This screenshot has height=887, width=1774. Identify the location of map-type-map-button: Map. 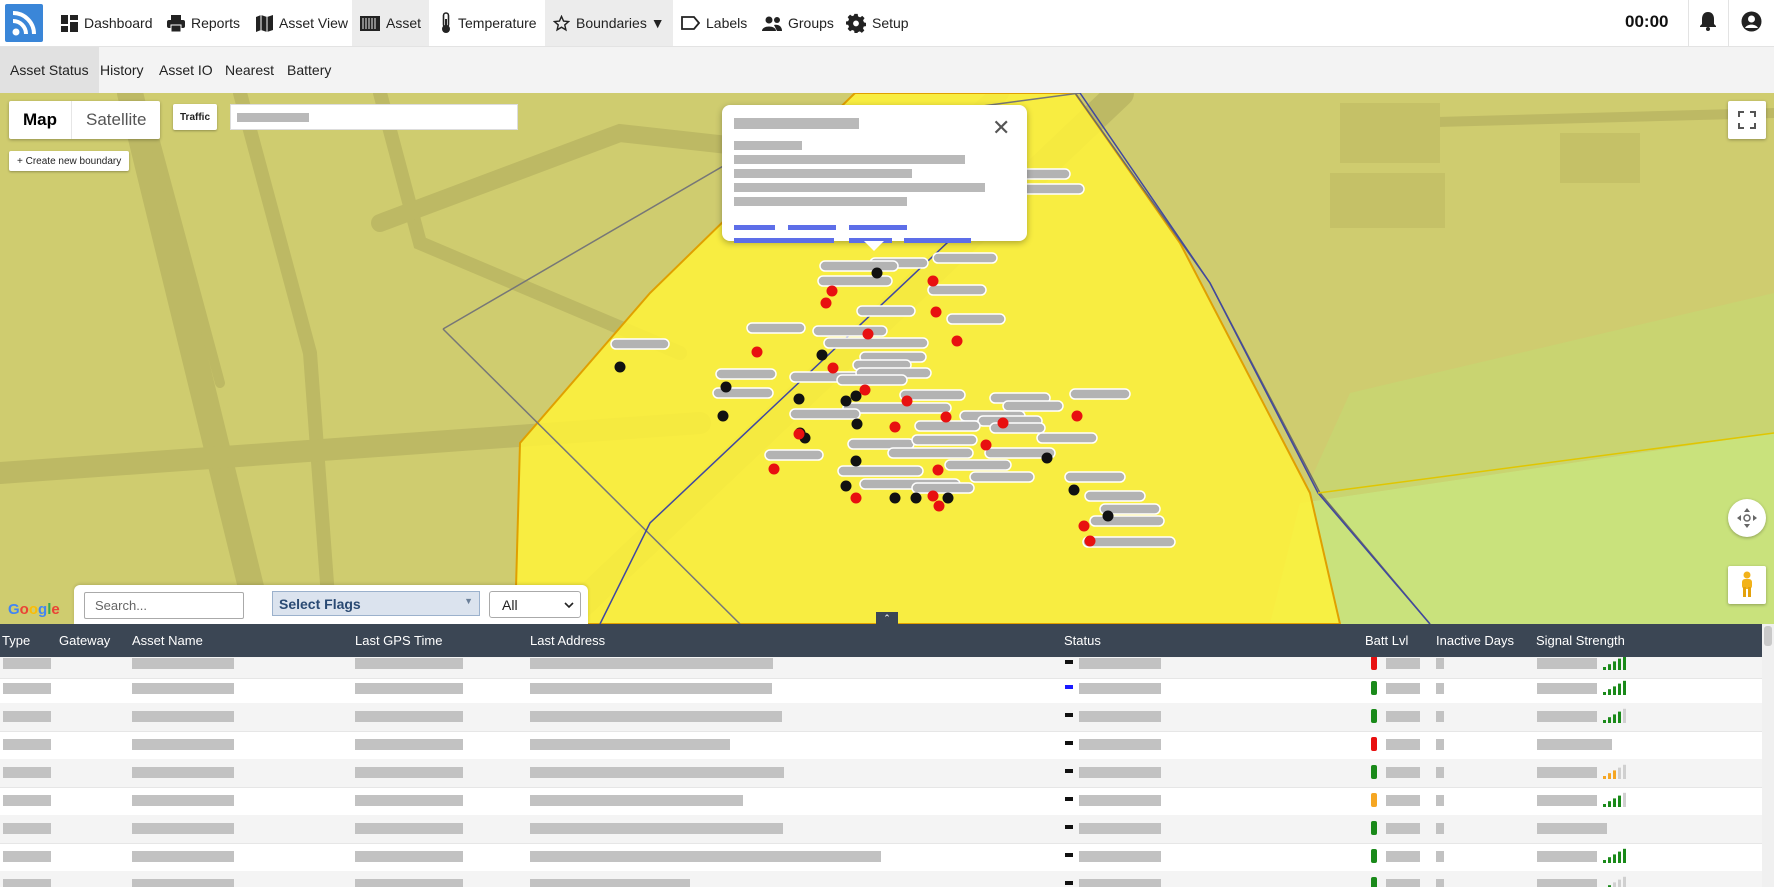
(40, 120).